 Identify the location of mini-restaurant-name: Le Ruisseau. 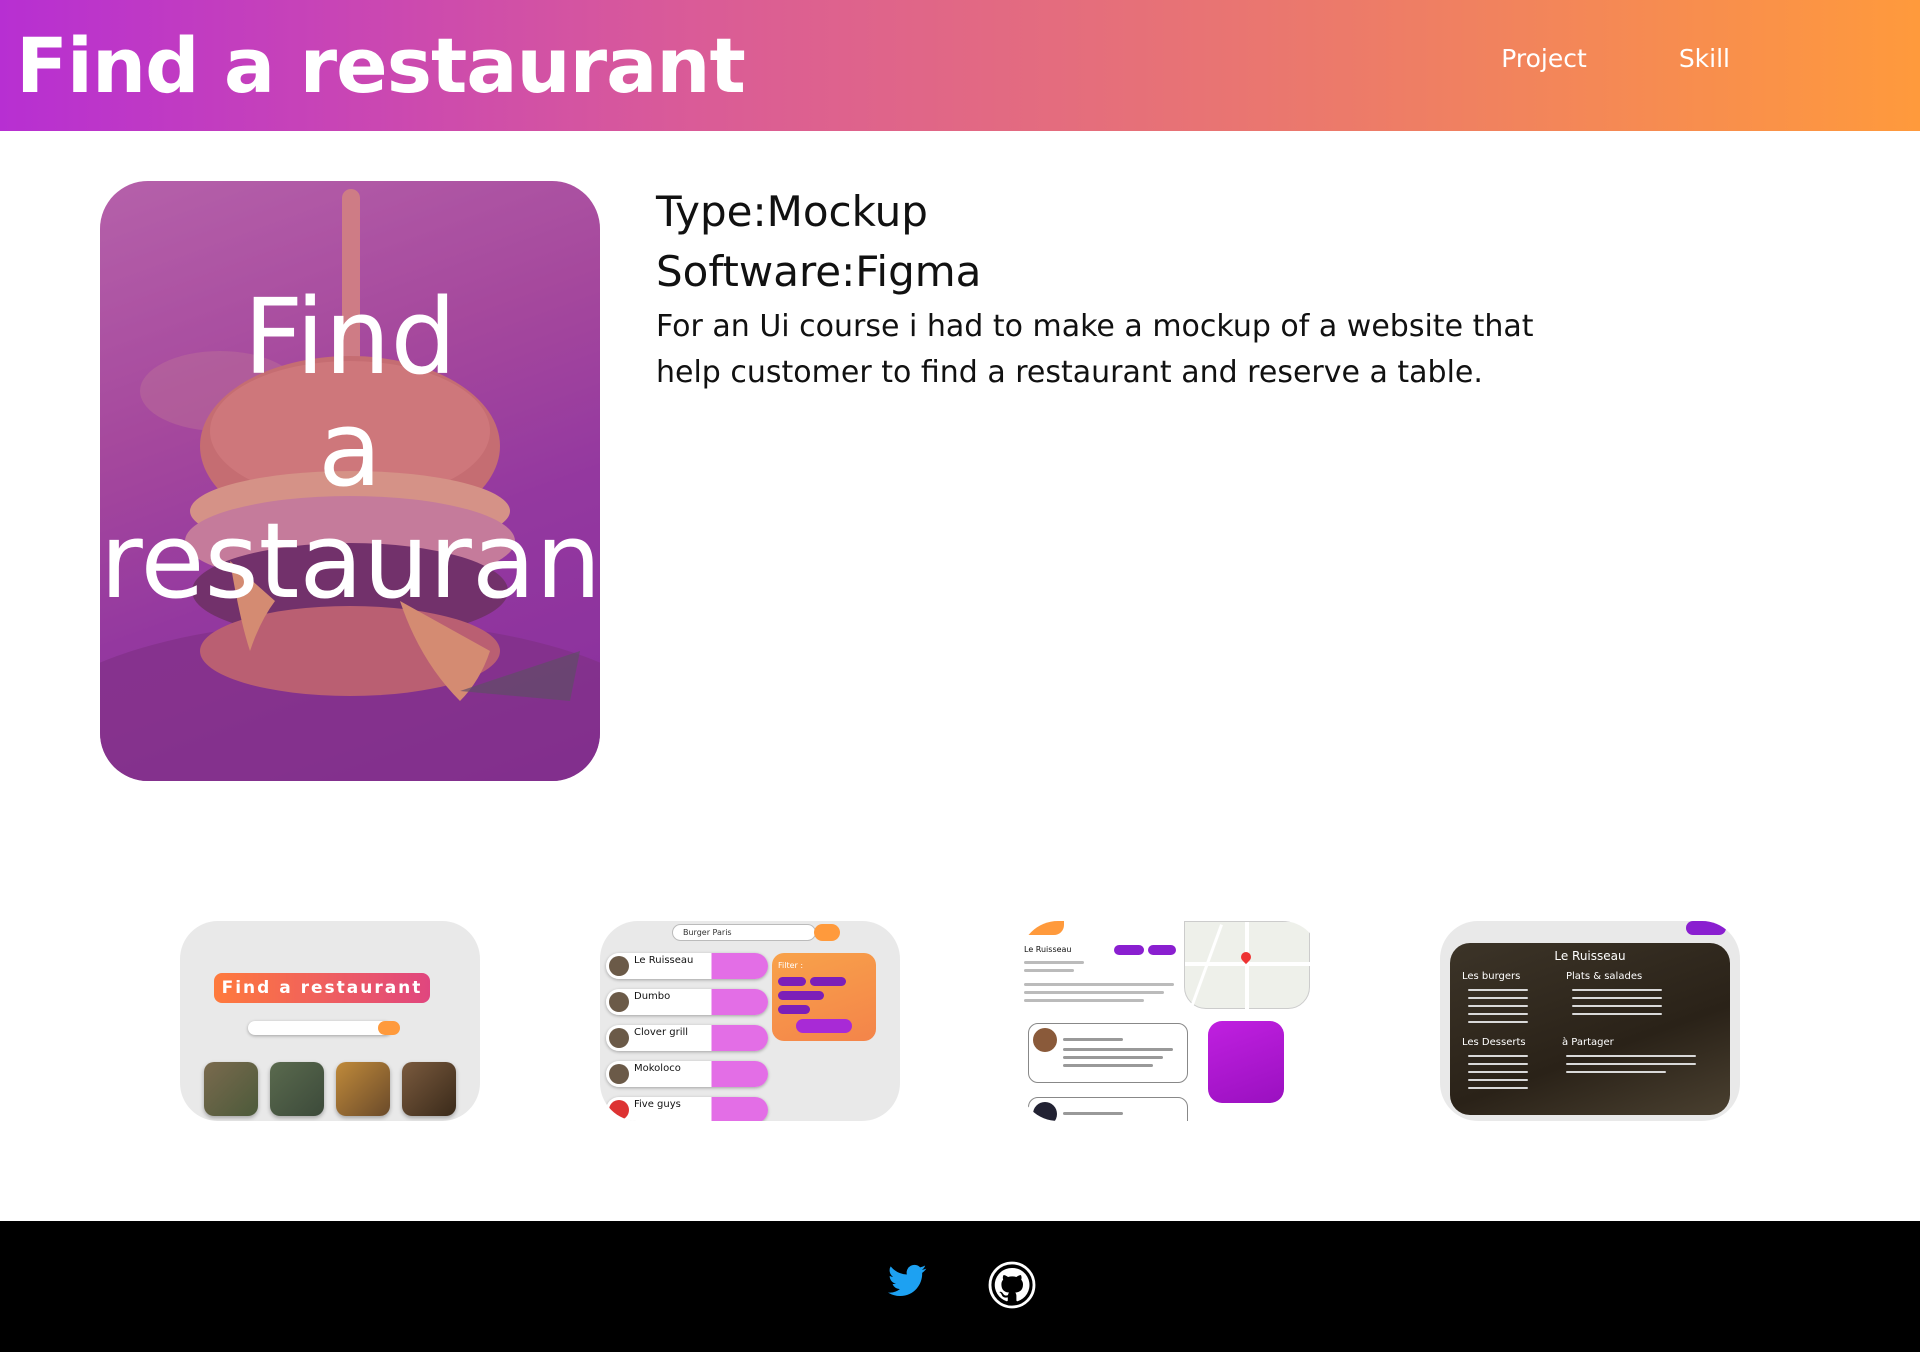
(1048, 949).